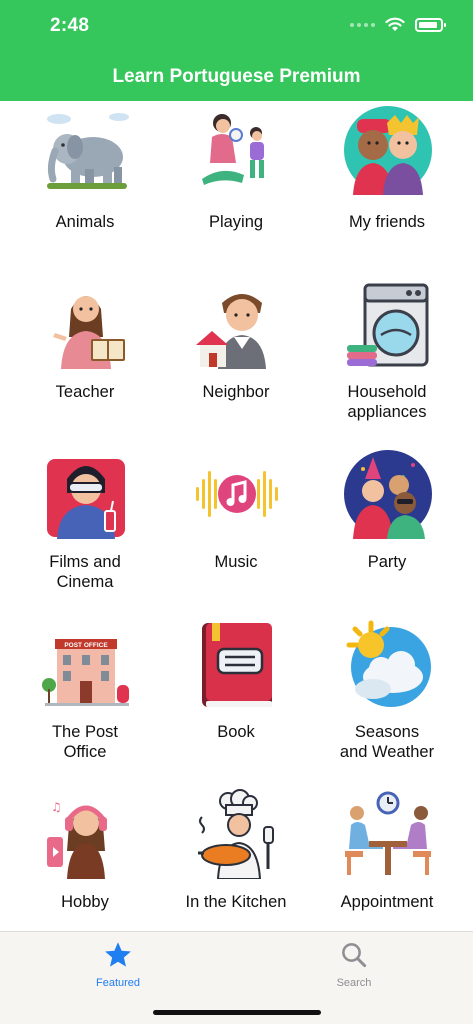 This screenshot has height=1024, width=473. I want to click on wifi-icon, so click(395, 24).